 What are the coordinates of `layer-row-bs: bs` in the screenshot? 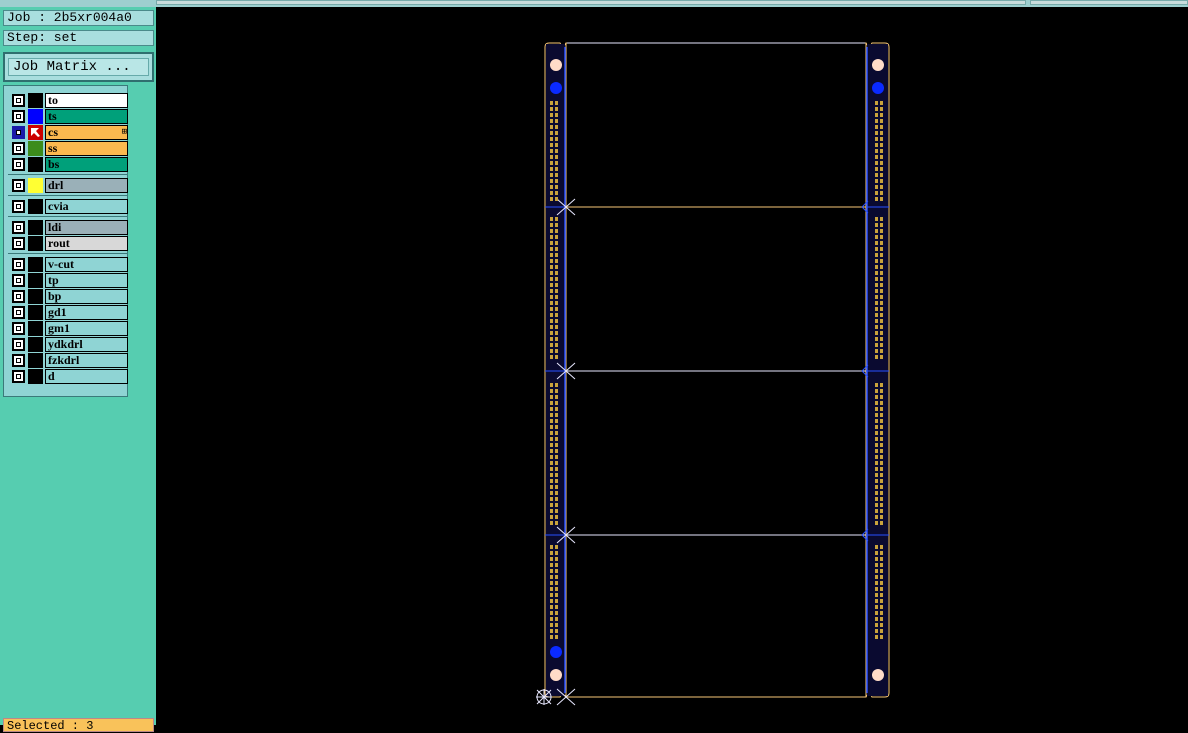 It's located at (69, 164).